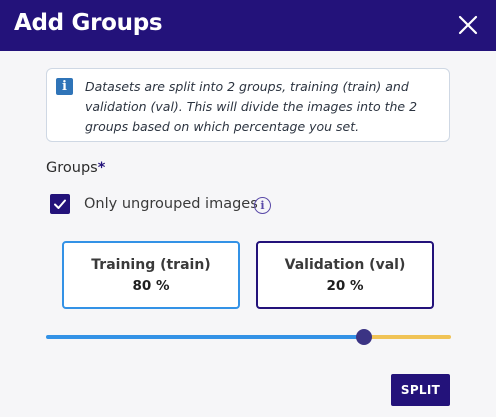  What do you see at coordinates (364, 337) in the screenshot?
I see `slider-thumb` at bounding box center [364, 337].